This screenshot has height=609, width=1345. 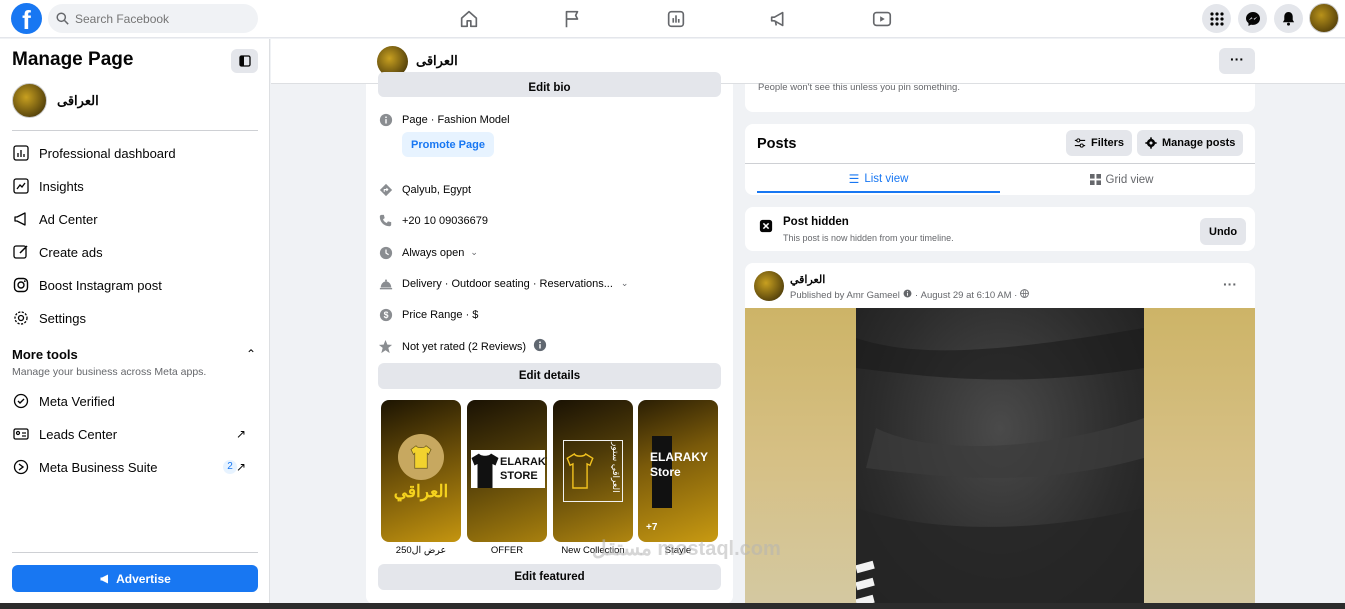 What do you see at coordinates (62, 18) in the screenshot?
I see `search-icon` at bounding box center [62, 18].